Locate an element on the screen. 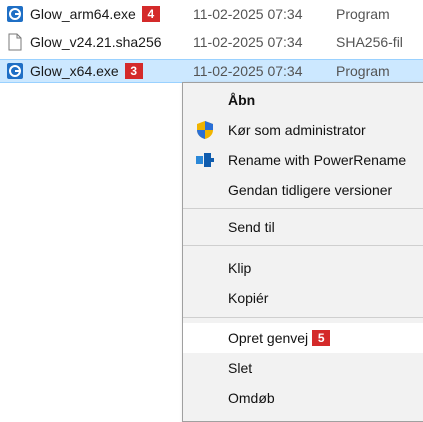 This screenshot has height=422, width=423. menu-item-restore-versions: Gendan tidligere versioner is located at coordinates (303, 190).